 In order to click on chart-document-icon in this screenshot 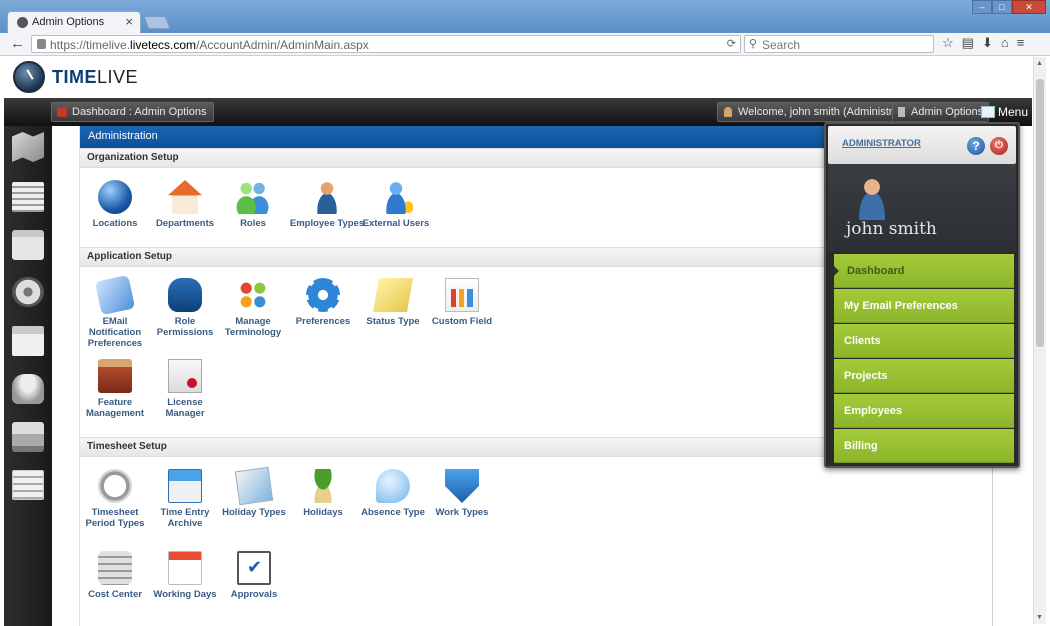, I will do `click(462, 295)`.